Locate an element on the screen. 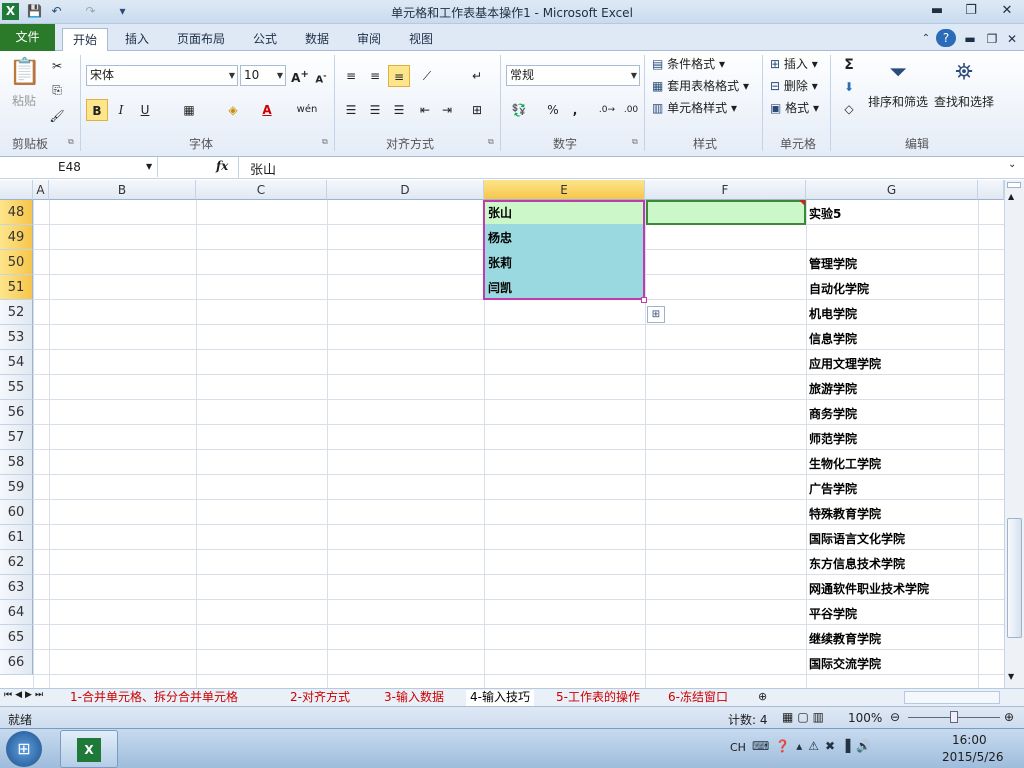  taskbar-excel-button: X is located at coordinates (89, 749).